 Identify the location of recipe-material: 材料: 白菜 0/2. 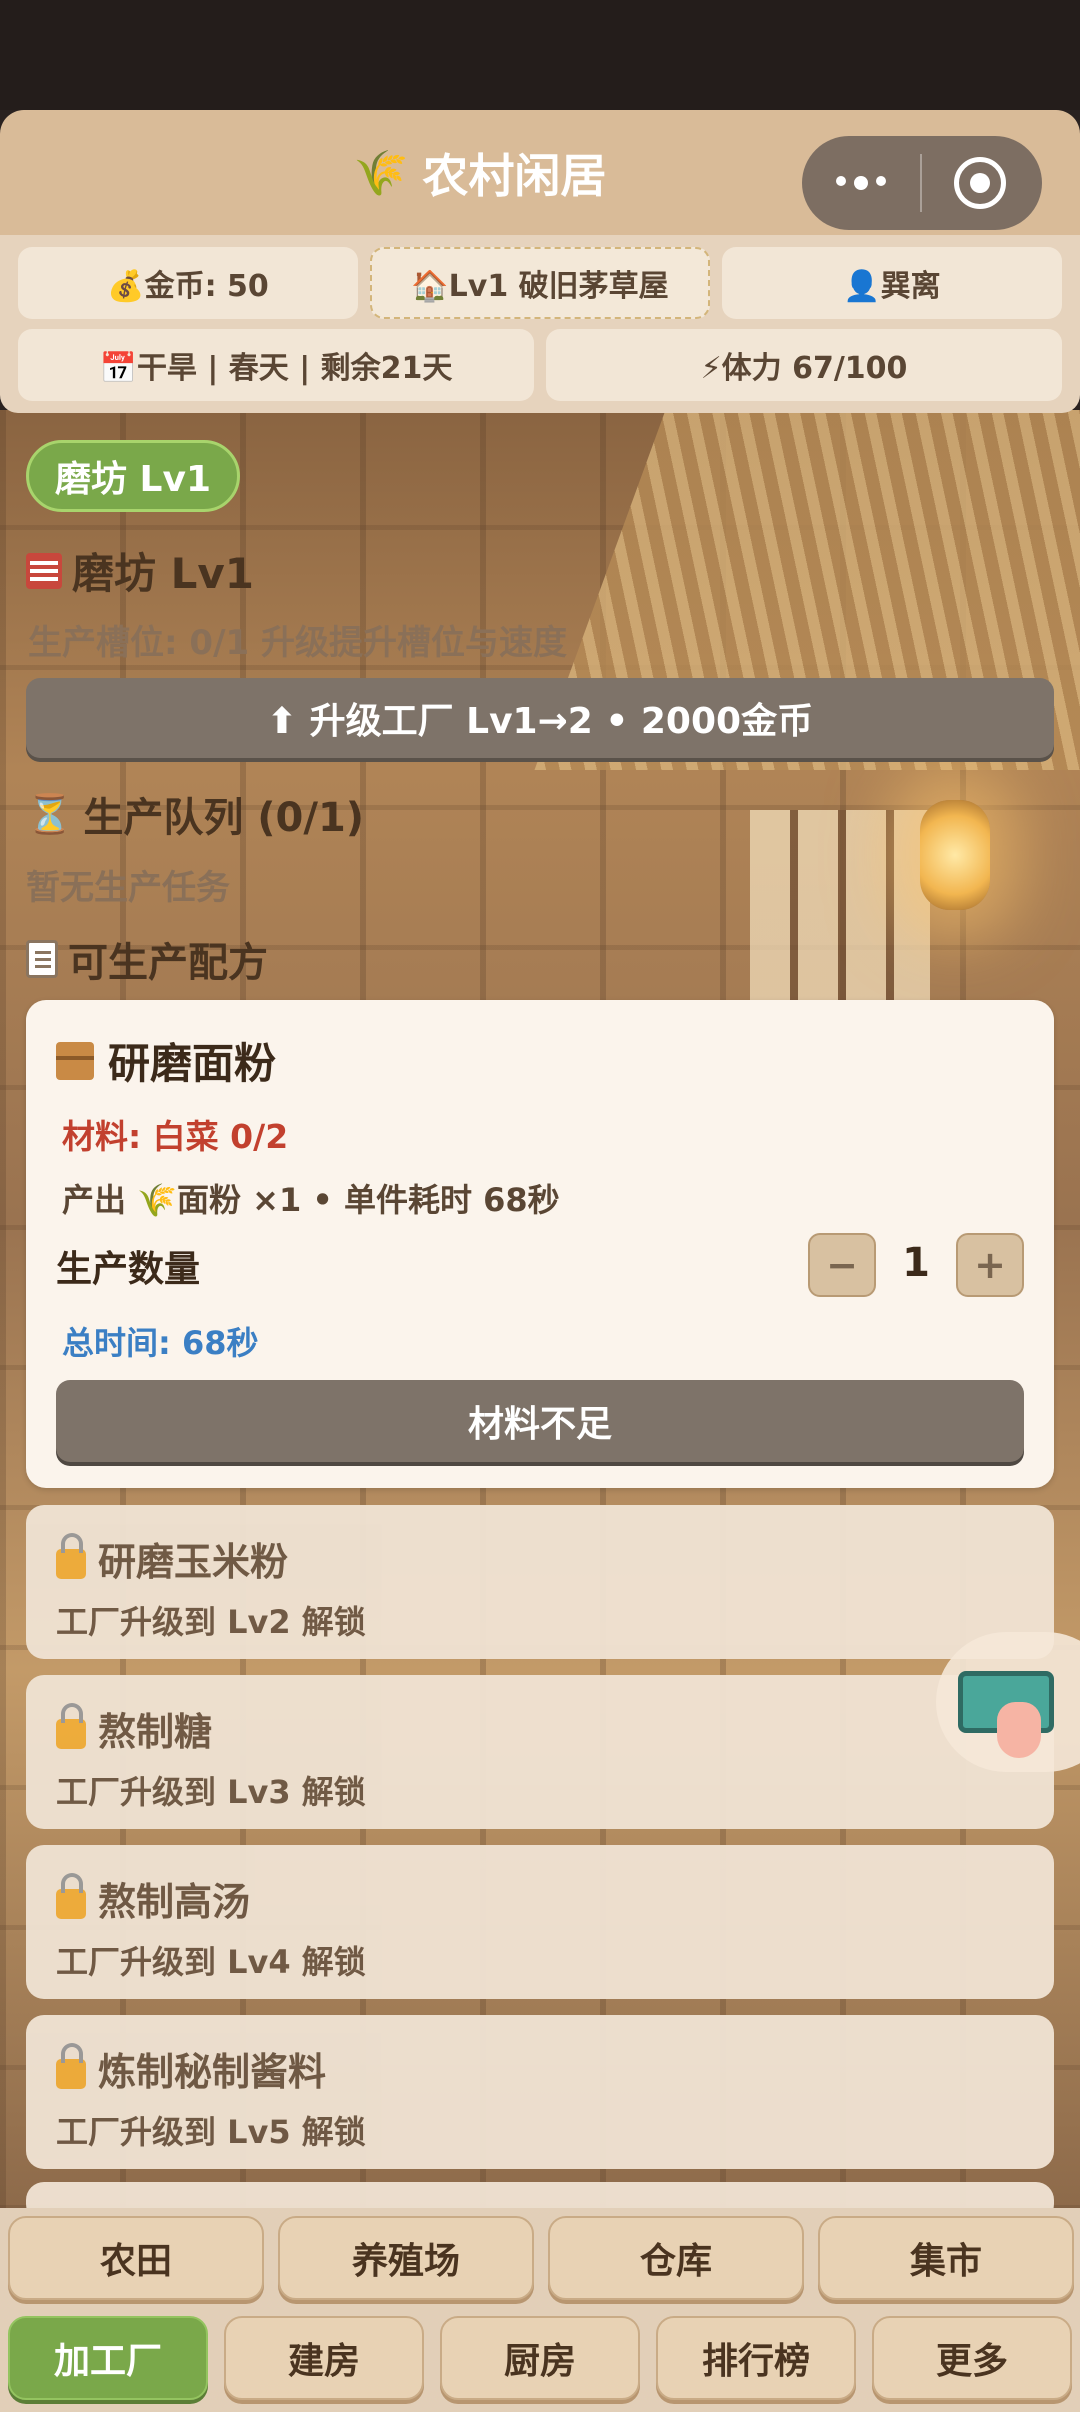
(175, 1136).